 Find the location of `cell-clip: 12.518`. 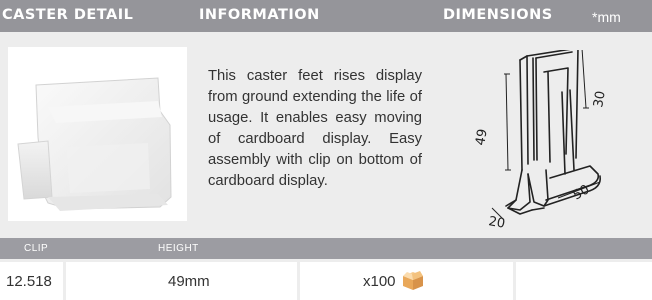

cell-clip: 12.518 is located at coordinates (31, 281).